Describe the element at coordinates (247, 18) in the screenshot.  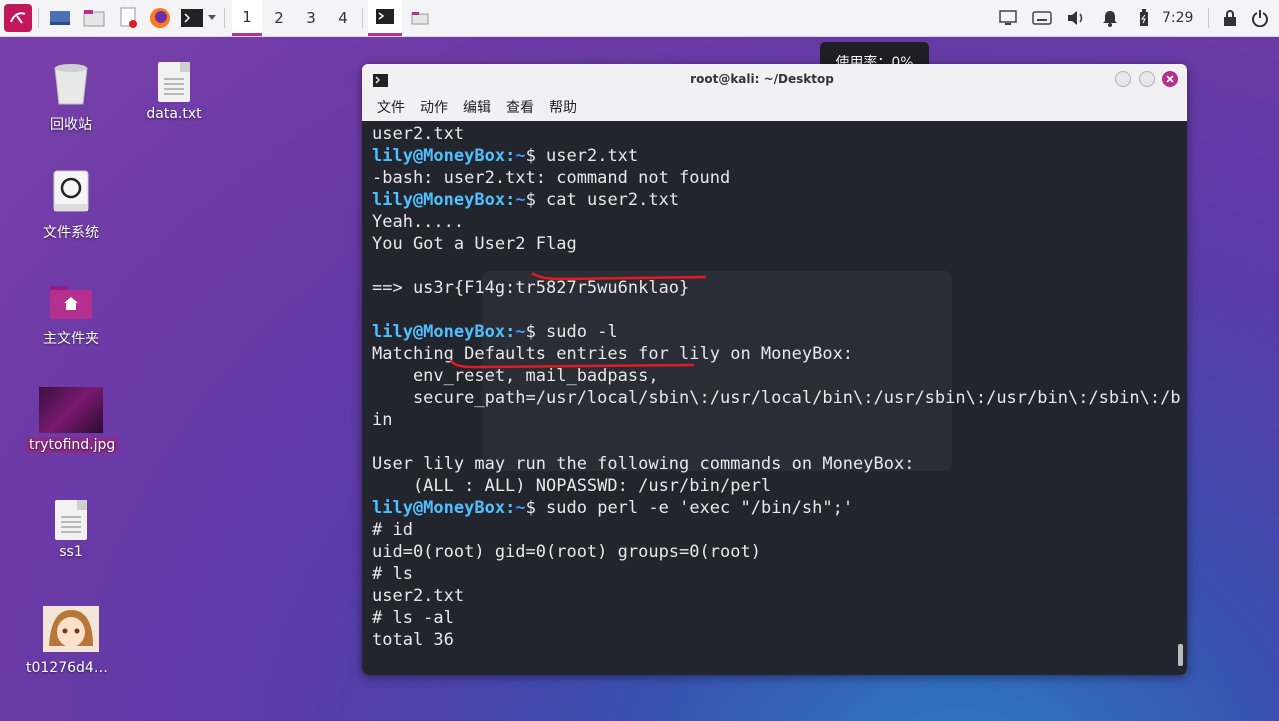
I see `workspace-1: 1` at that location.